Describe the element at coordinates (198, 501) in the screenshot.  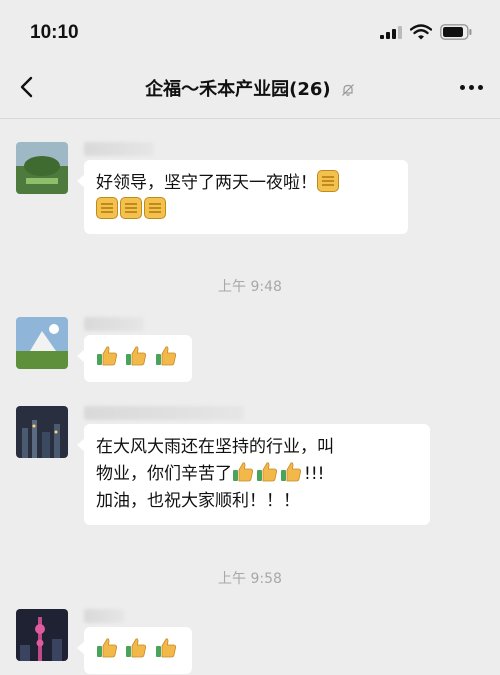
I see `message-text-line-3: 加油，也祝大家顺利！！！` at that location.